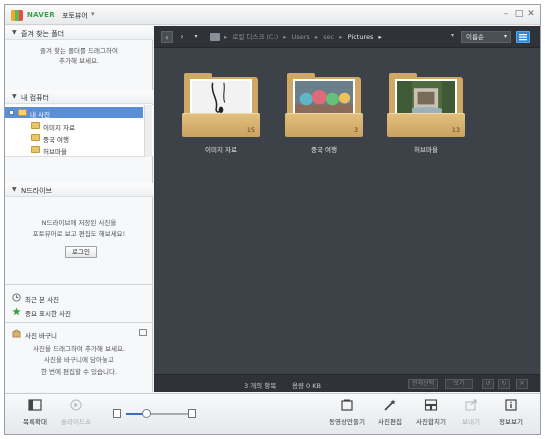 Image resolution: width=545 pixels, height=439 pixels. What do you see at coordinates (486, 37) in the screenshot?
I see `sort-select: 이름순 ▾` at bounding box center [486, 37].